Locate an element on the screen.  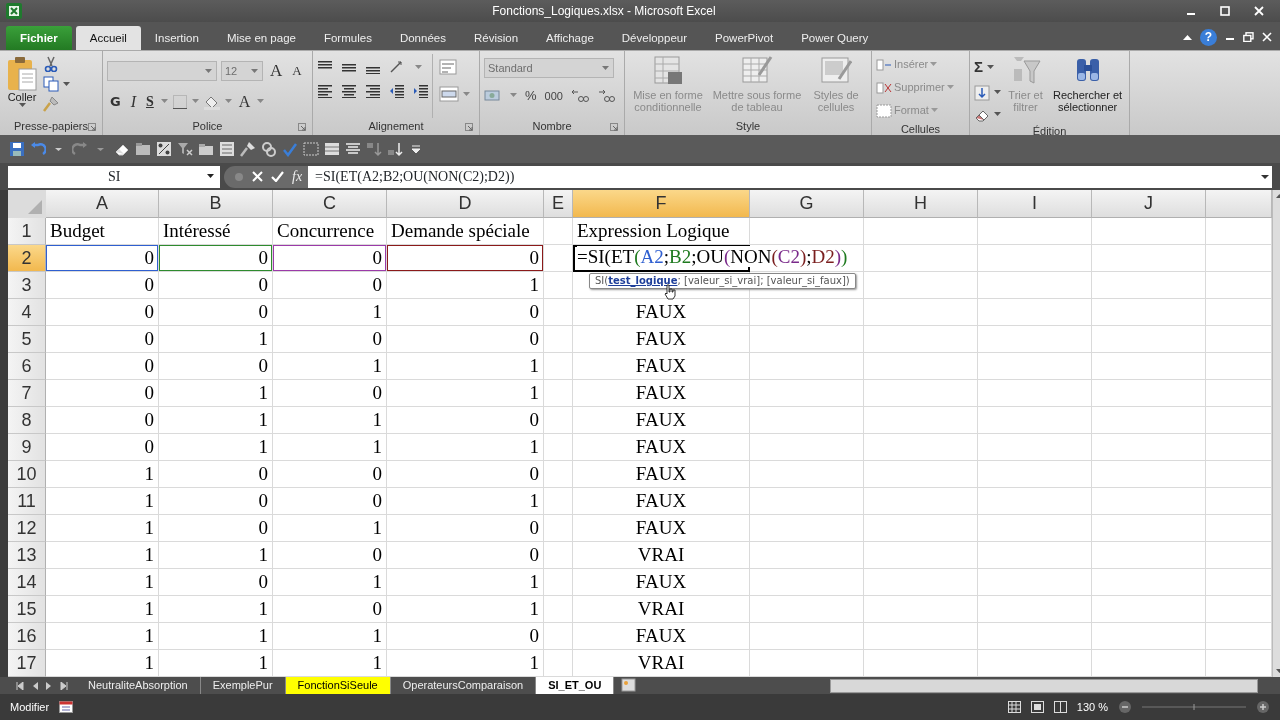
name-box: SI is located at coordinates (114, 176).